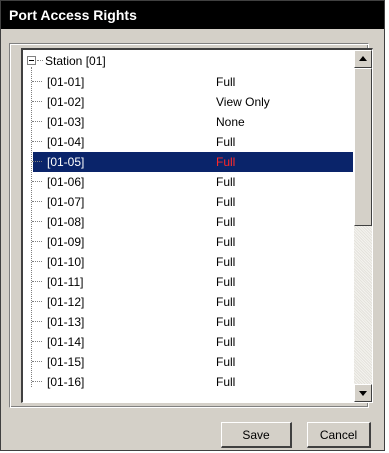 The height and width of the screenshot is (453, 389). What do you see at coordinates (66, 182) in the screenshot?
I see `port-label: [01-06]` at bounding box center [66, 182].